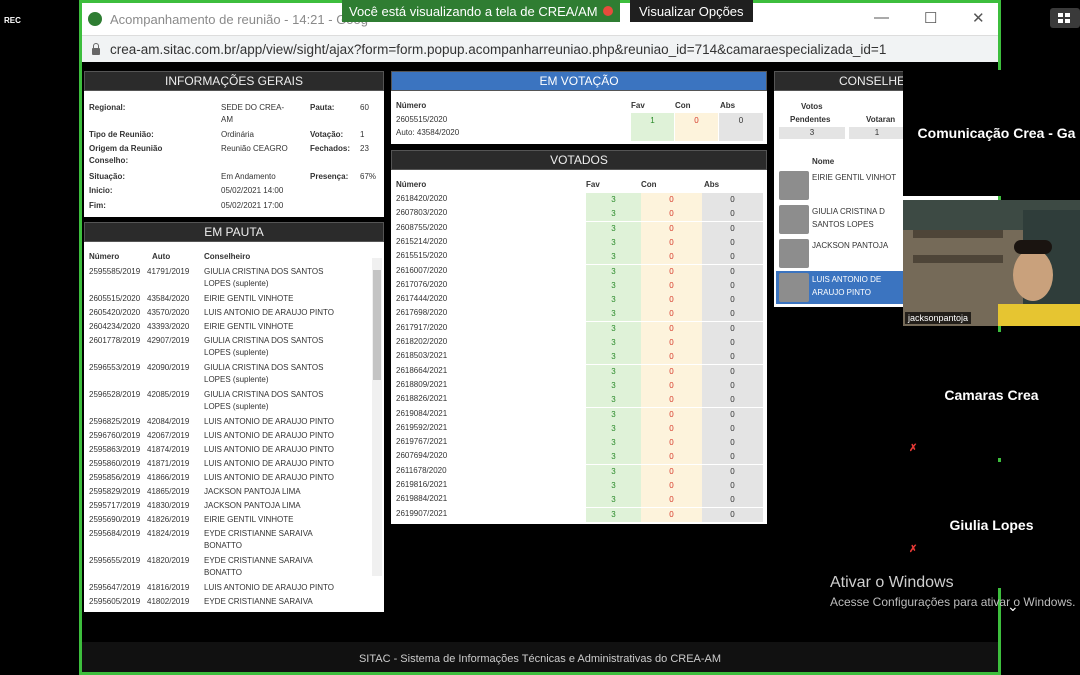  What do you see at coordinates (168, 271) in the screenshot?
I see `pauta-row-auto: 41791/2019` at bounding box center [168, 271].